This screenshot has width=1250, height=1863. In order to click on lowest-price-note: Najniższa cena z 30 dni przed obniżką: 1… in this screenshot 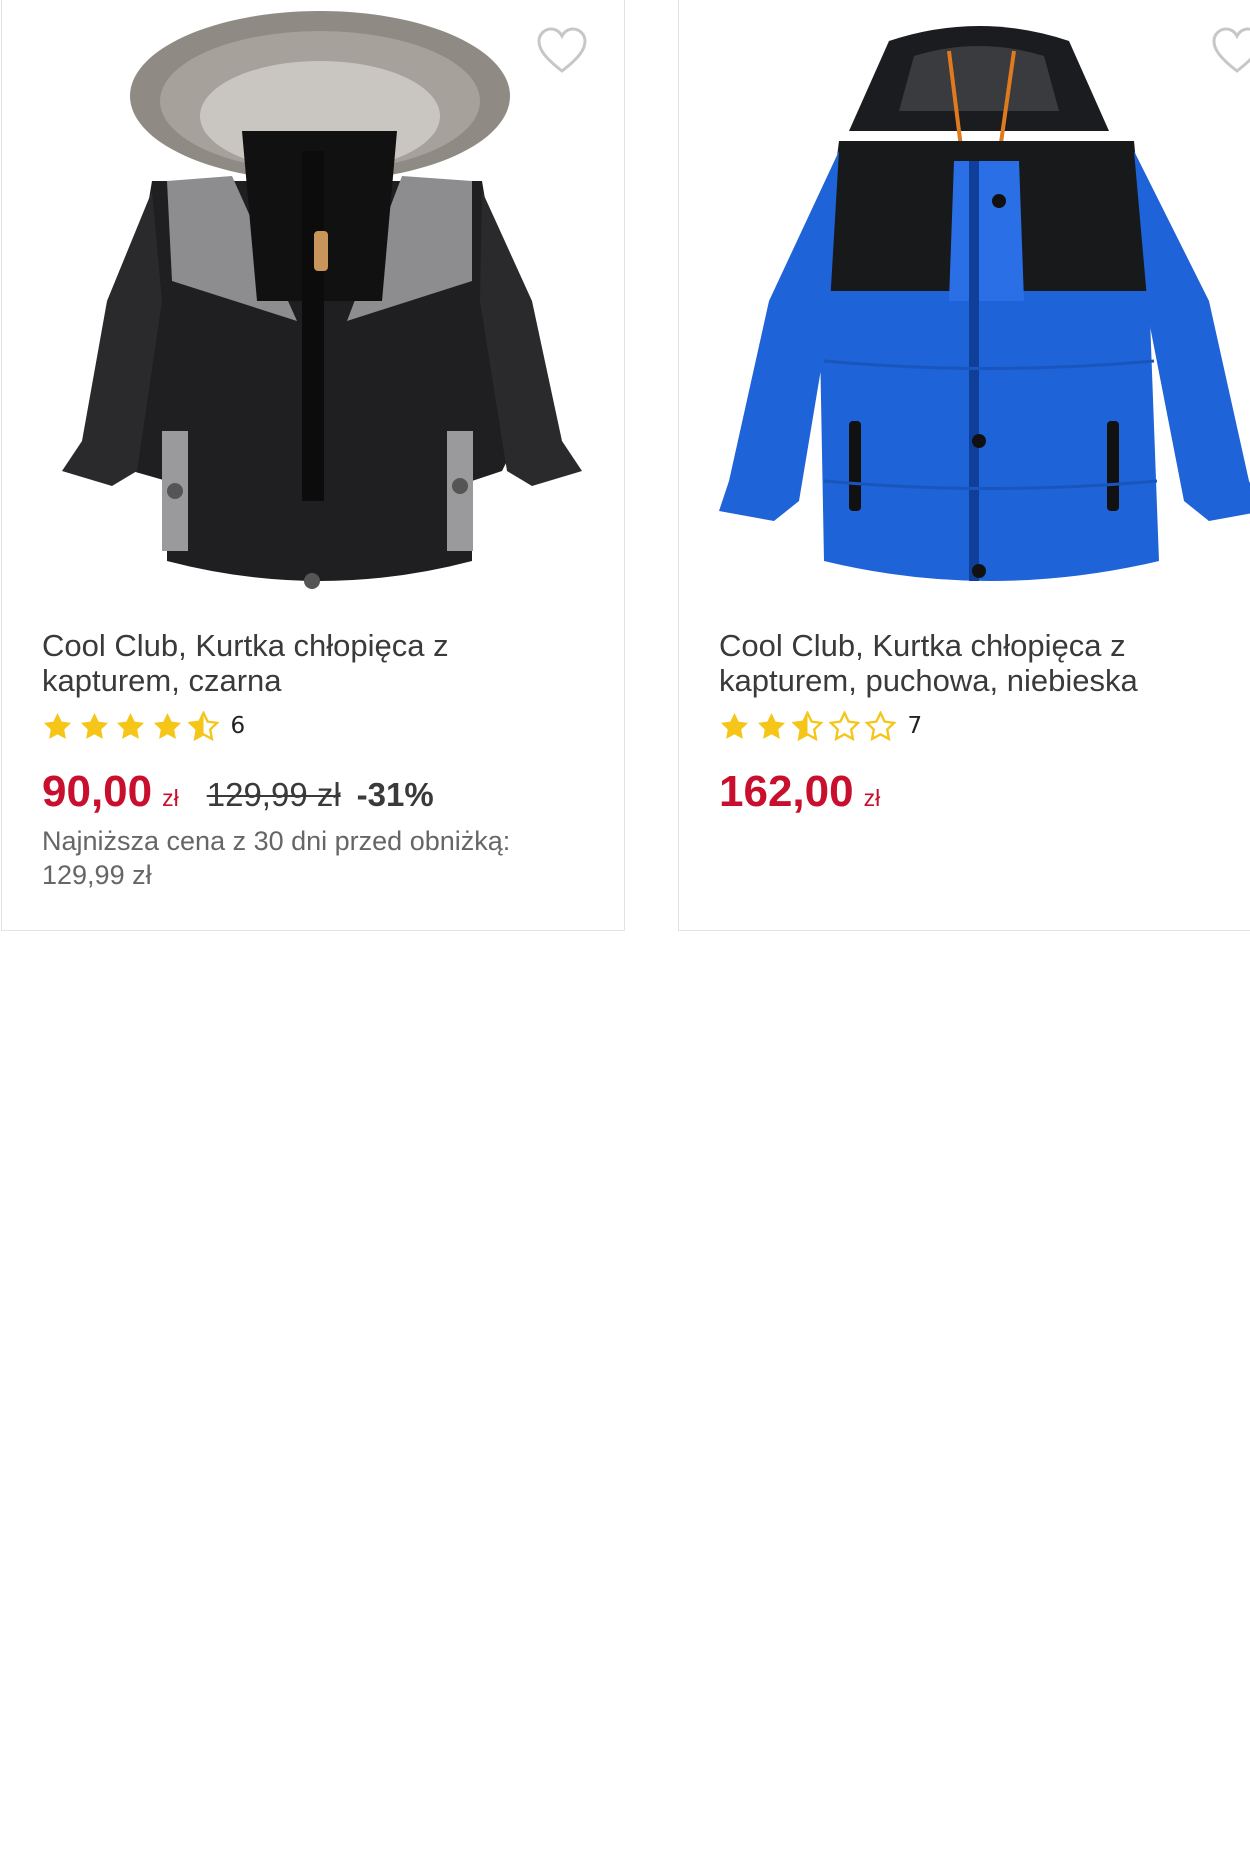, I will do `click(276, 858)`.